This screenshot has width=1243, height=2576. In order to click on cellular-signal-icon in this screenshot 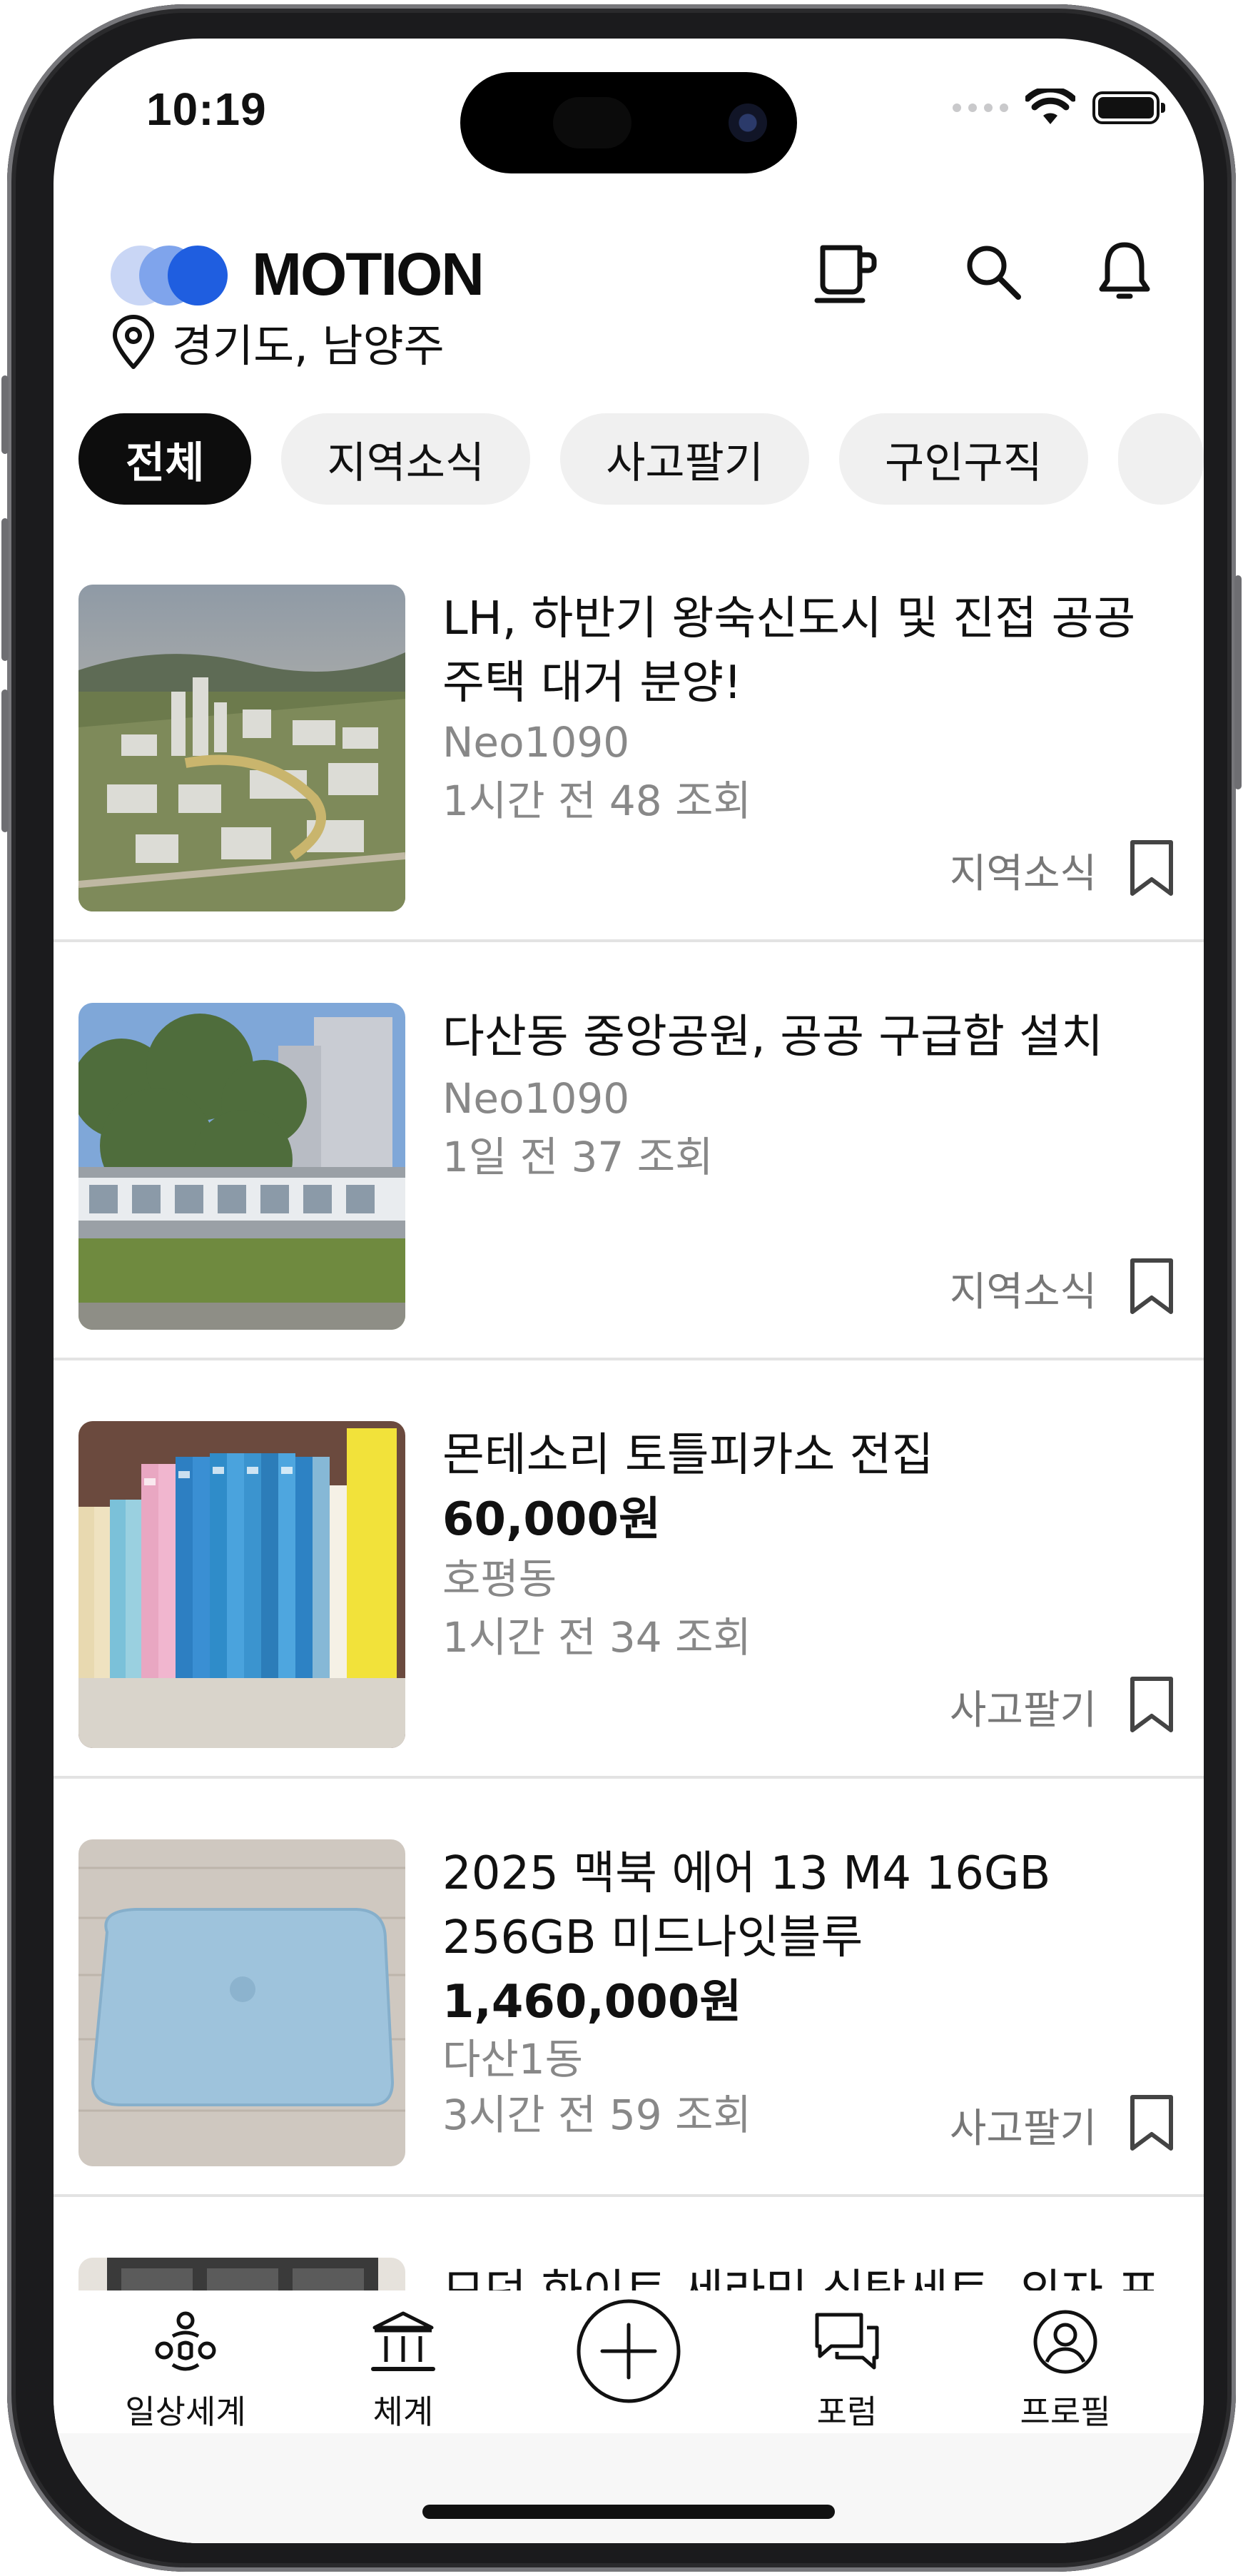, I will do `click(980, 107)`.